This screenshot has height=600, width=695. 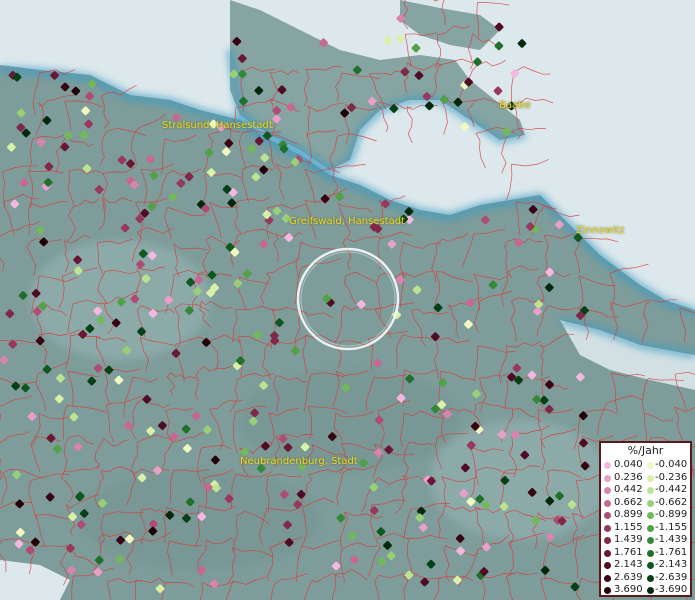 I want to click on legend-value: -3.690, so click(x=671, y=589).